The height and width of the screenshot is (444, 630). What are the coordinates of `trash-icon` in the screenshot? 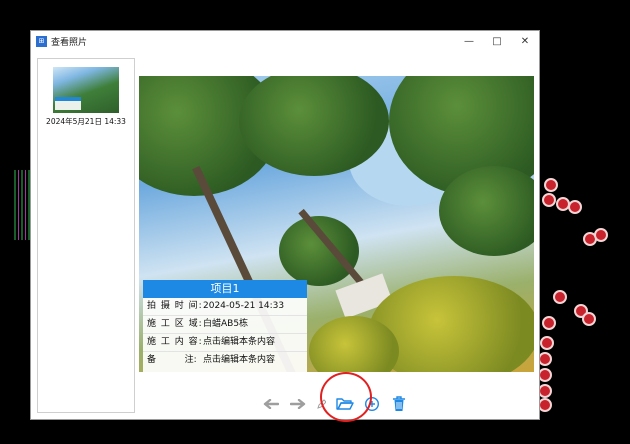 It's located at (398, 403).